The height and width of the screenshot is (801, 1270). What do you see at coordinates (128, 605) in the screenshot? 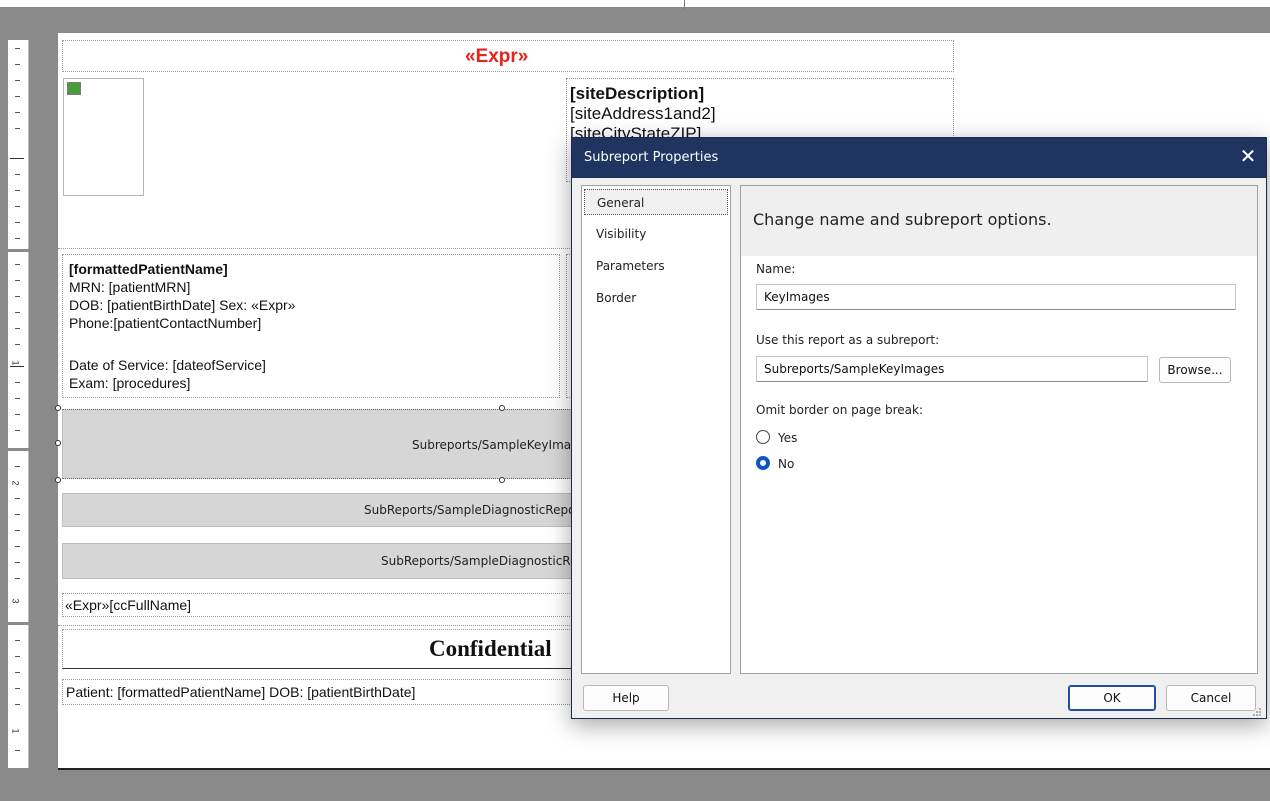
I see `cc-line: «Expr»[ccFullName]` at bounding box center [128, 605].